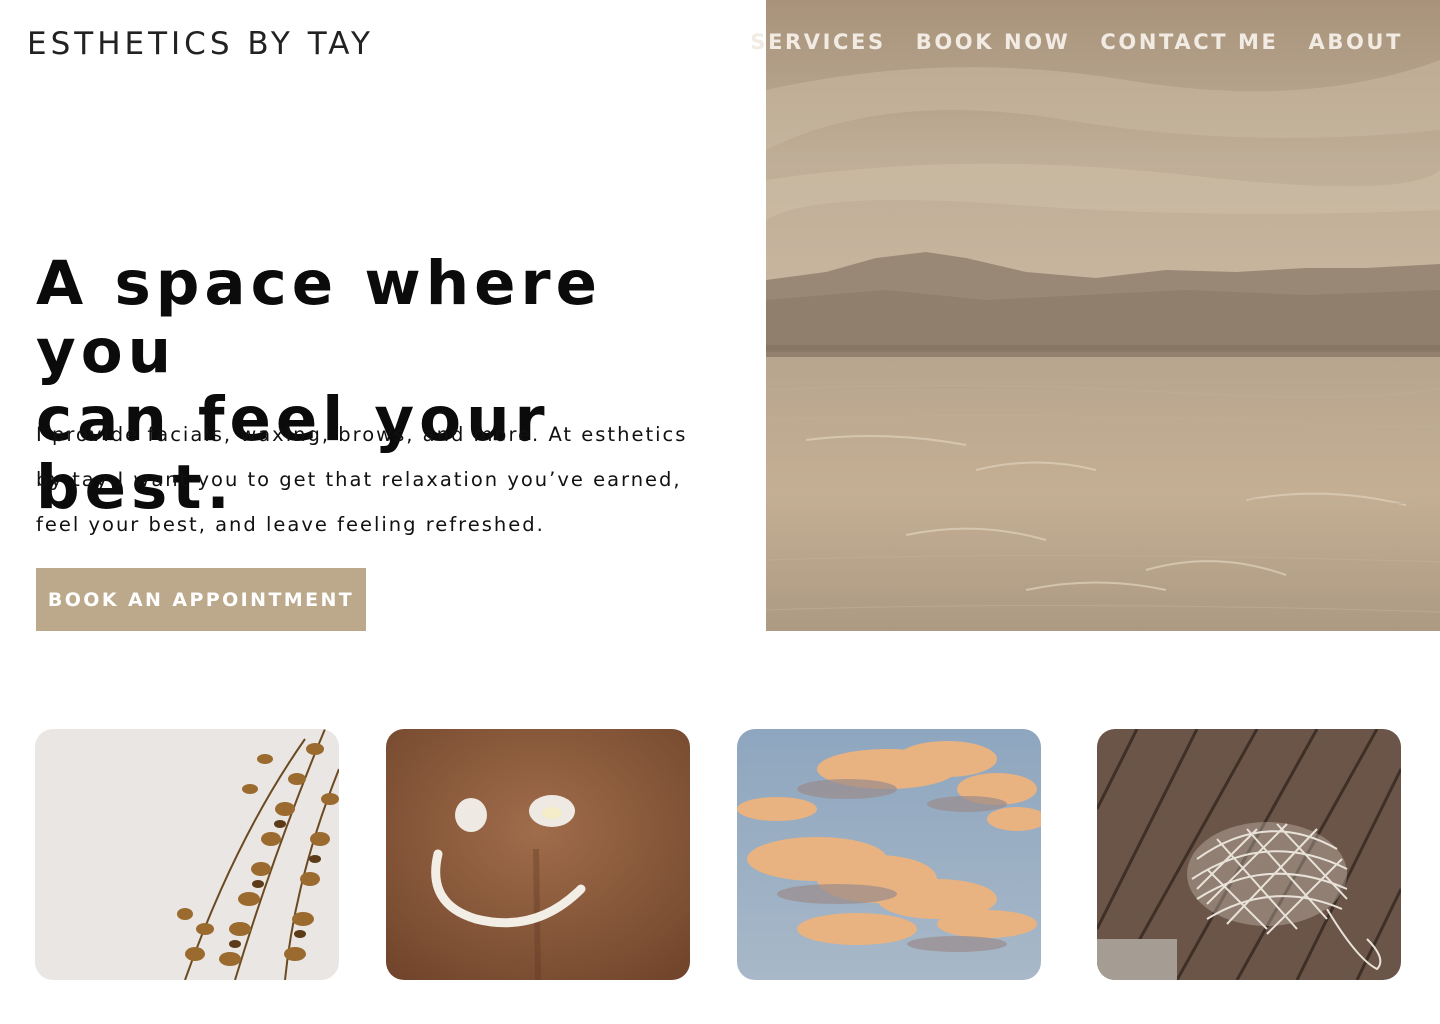 This screenshot has height=1024, width=1440. Describe the element at coordinates (1356, 42) in the screenshot. I see `nav-about: ABOUT` at that location.